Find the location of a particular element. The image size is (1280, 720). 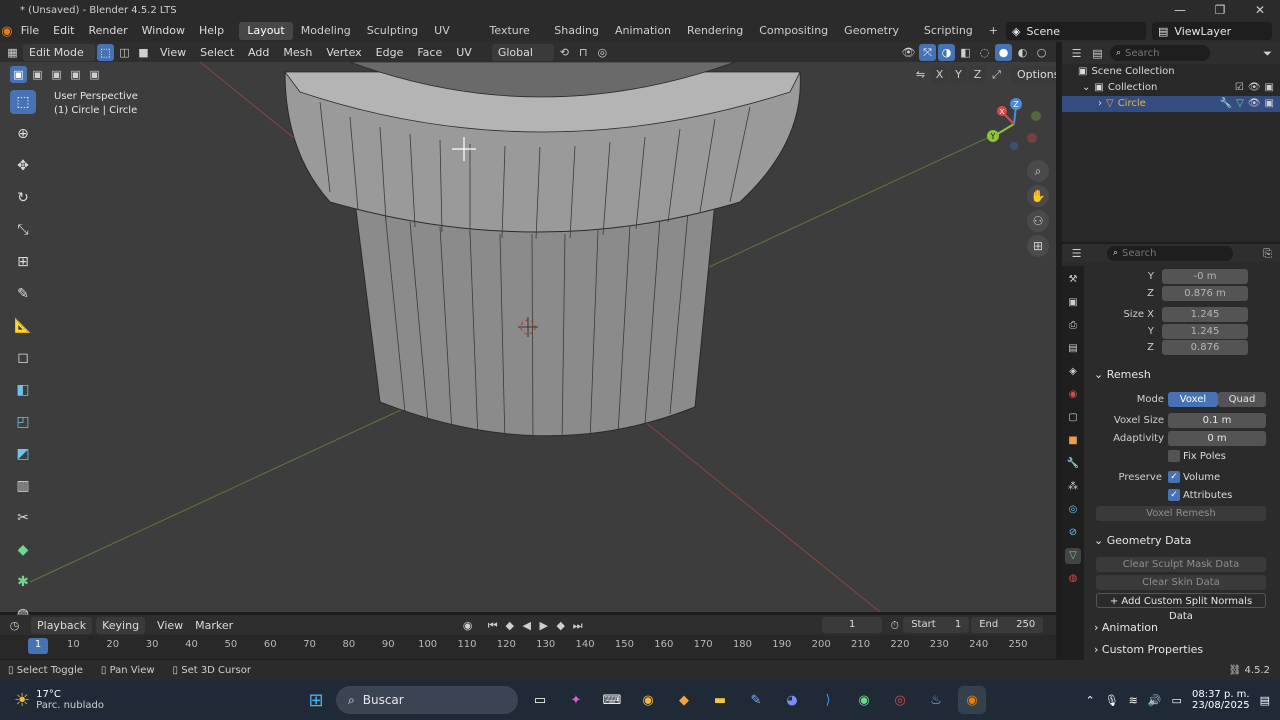

menu-view: View is located at coordinates (173, 52).